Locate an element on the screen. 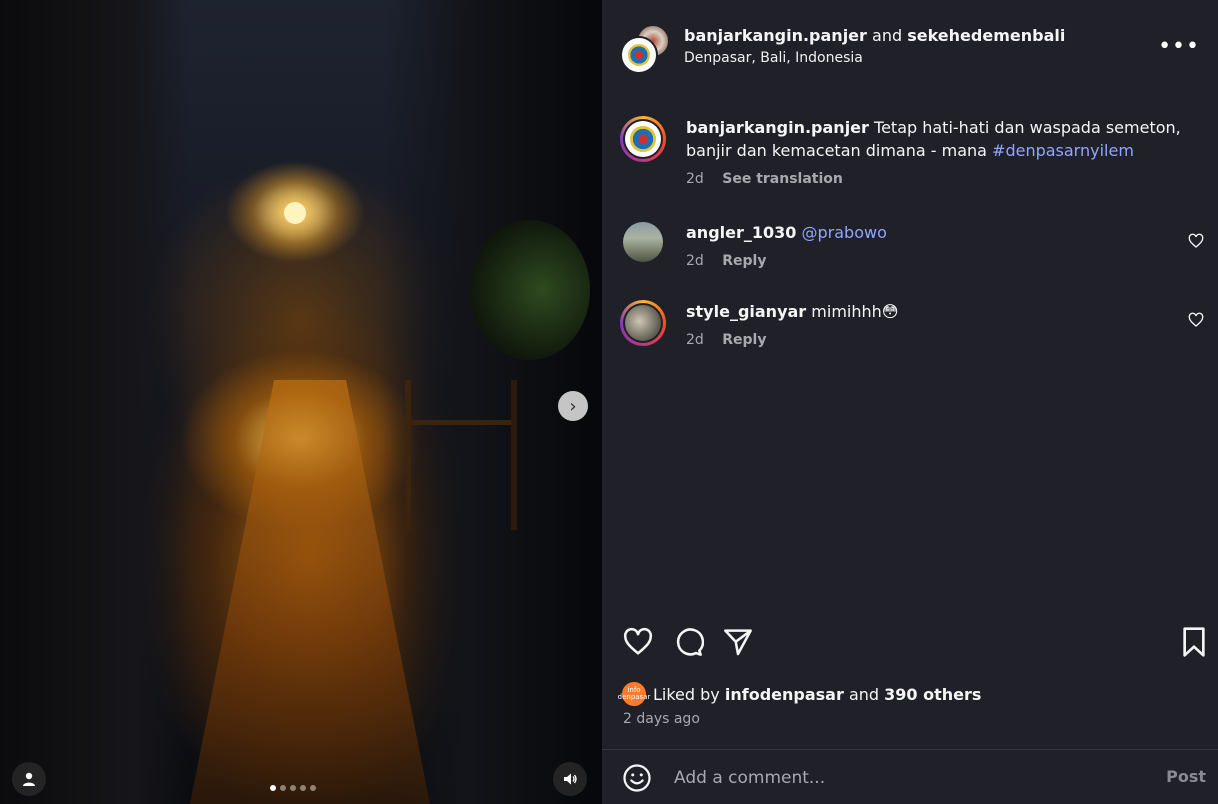  see-translation-button: See translation is located at coordinates (782, 179).